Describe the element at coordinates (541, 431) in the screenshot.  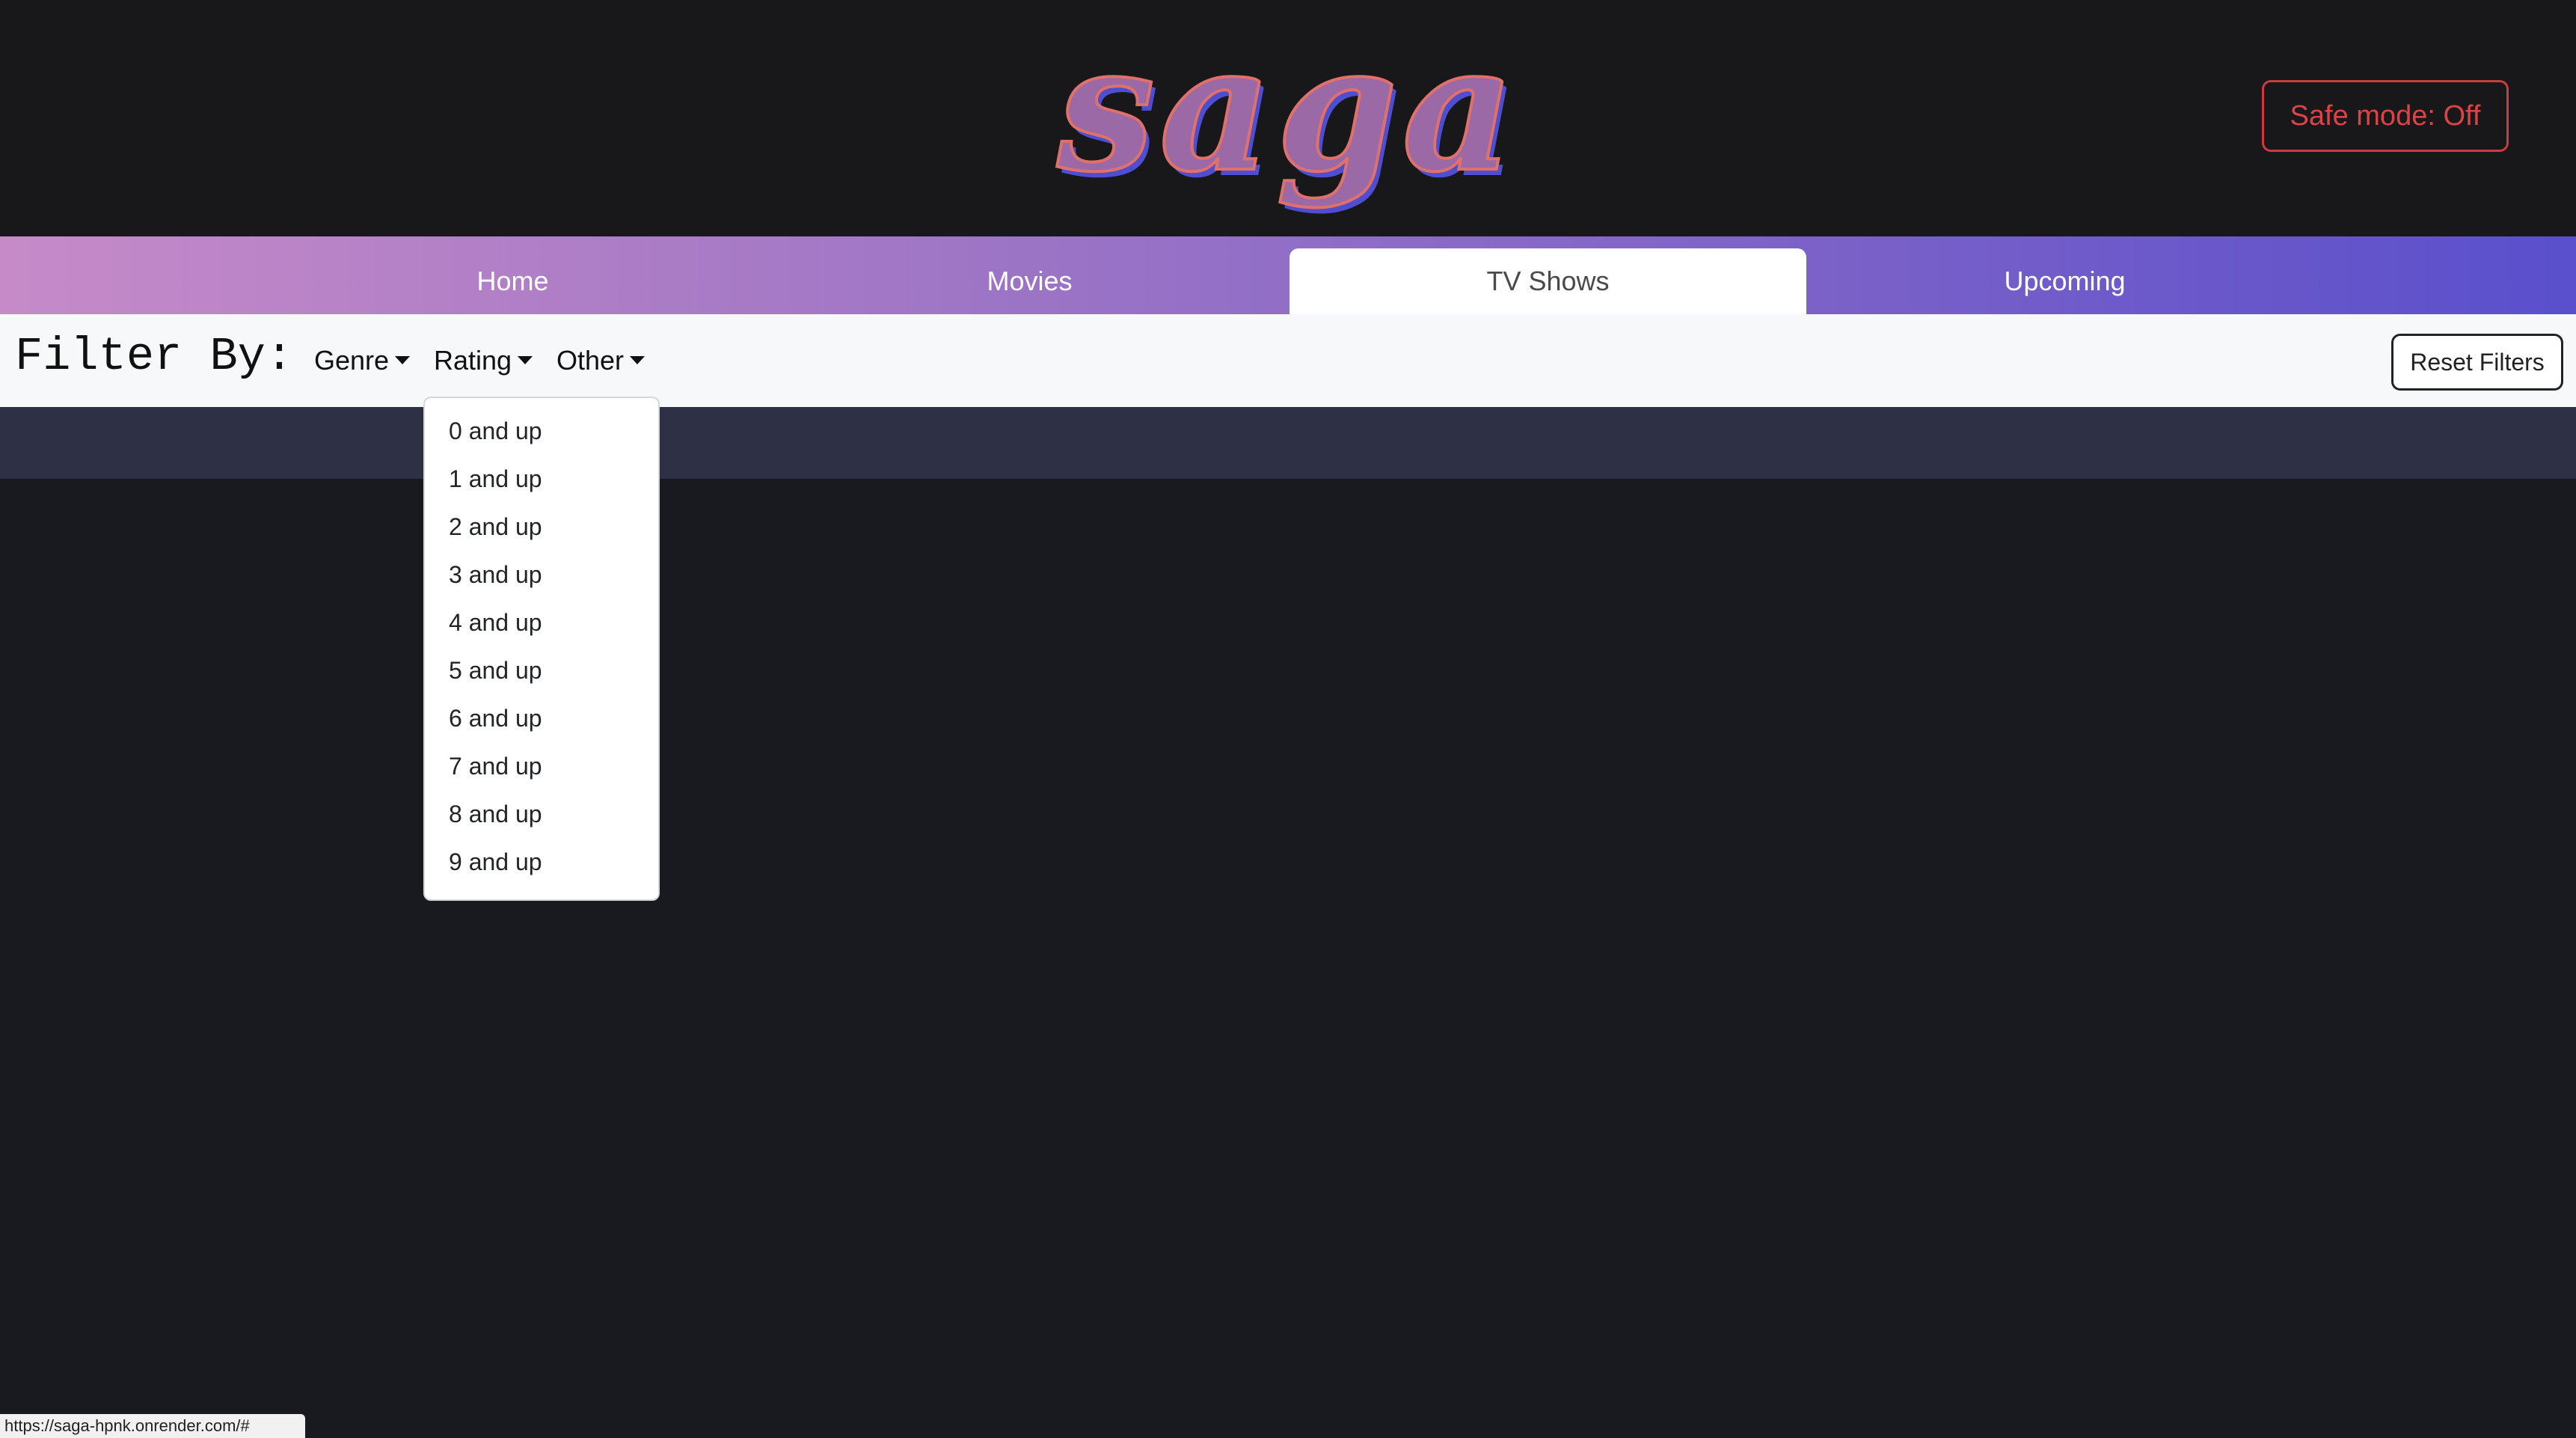
I see `rating-option-0: 0 and up` at that location.